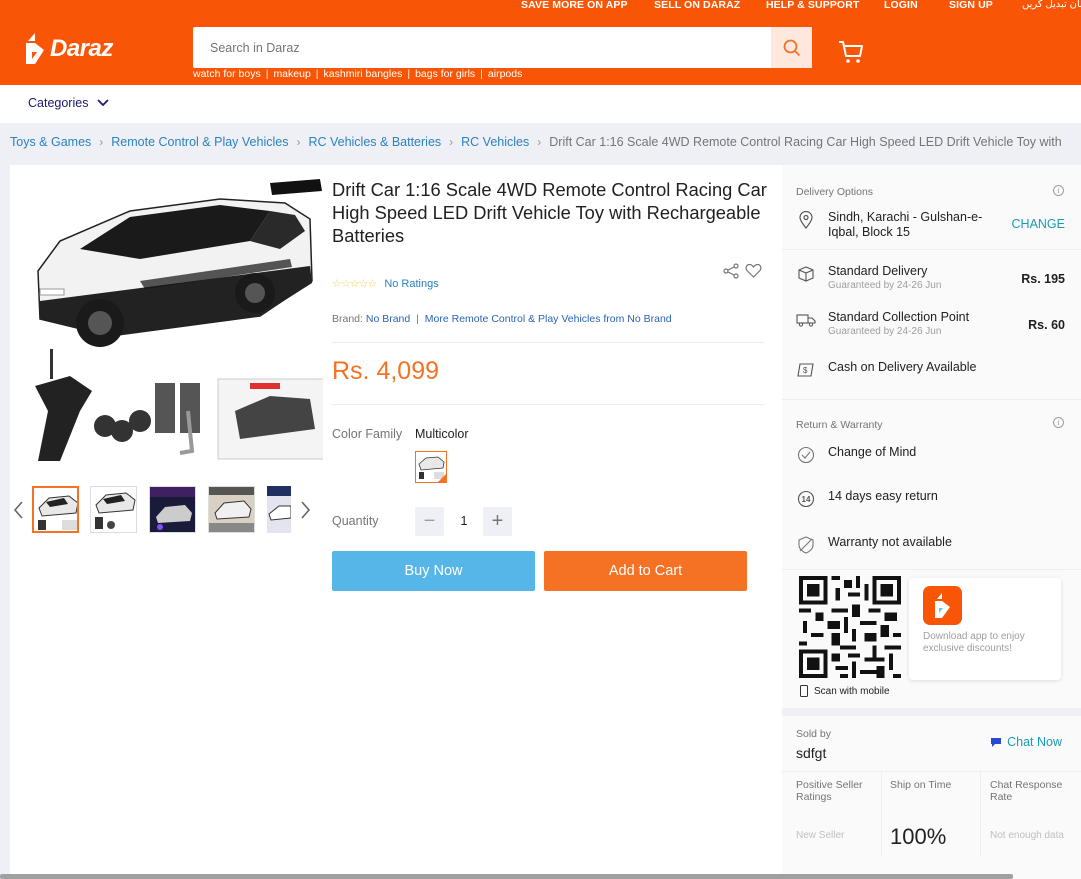 The width and height of the screenshot is (1081, 879). Describe the element at coordinates (829, 791) in the screenshot. I see `stat-label: Positive Seller Ratings` at that location.